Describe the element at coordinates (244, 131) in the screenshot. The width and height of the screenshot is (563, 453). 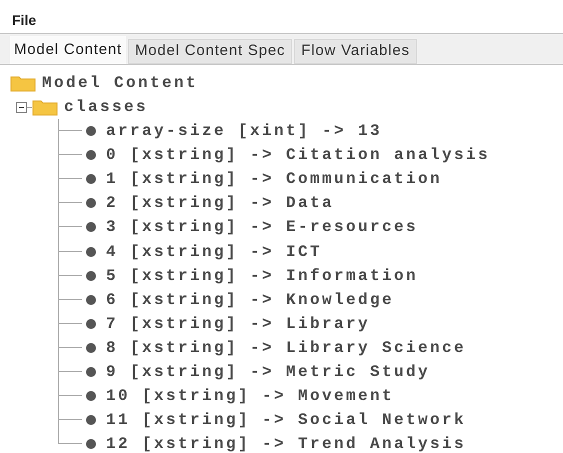
I see `tree-leaf-label: array-size [xint] -> 13` at that location.